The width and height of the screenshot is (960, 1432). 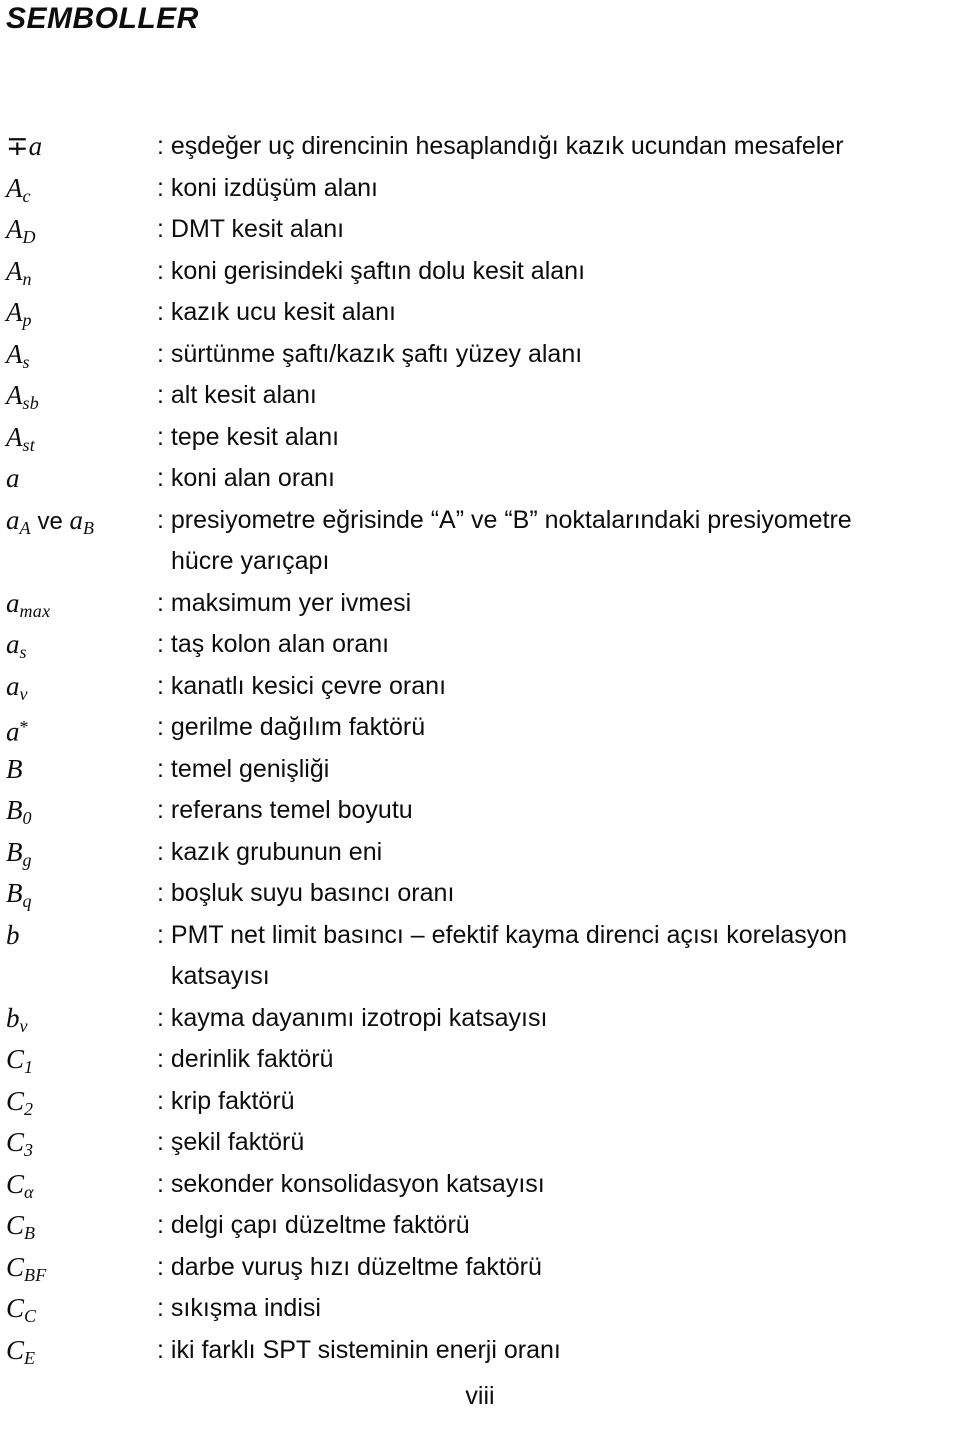 I want to click on symbol-entry: CB : delgi çapı düzeltme faktörü, so click(x=480, y=1226).